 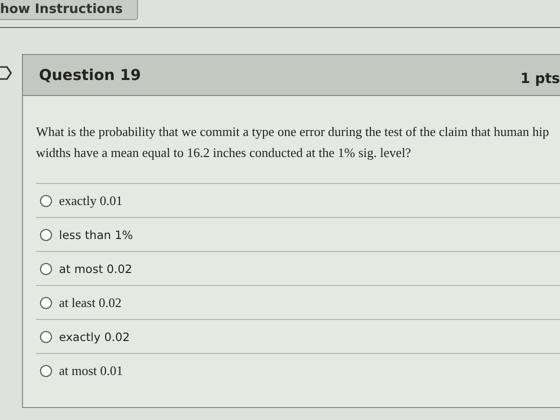 What do you see at coordinates (6, 73) in the screenshot?
I see `bookmark-icon` at bounding box center [6, 73].